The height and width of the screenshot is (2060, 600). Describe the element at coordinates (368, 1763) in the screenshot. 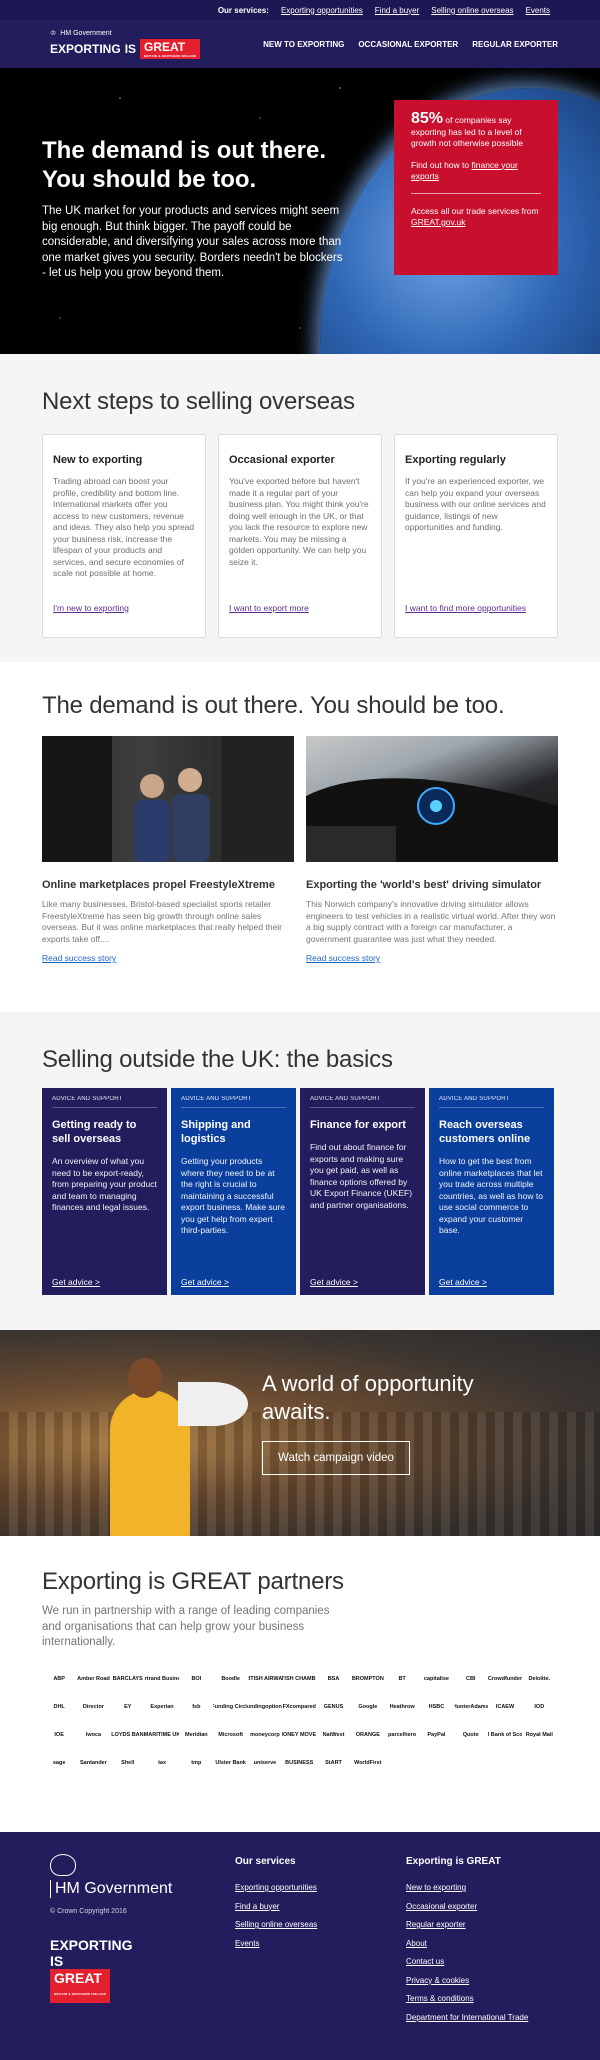

I see `partner-logo: WorldFirst` at that location.